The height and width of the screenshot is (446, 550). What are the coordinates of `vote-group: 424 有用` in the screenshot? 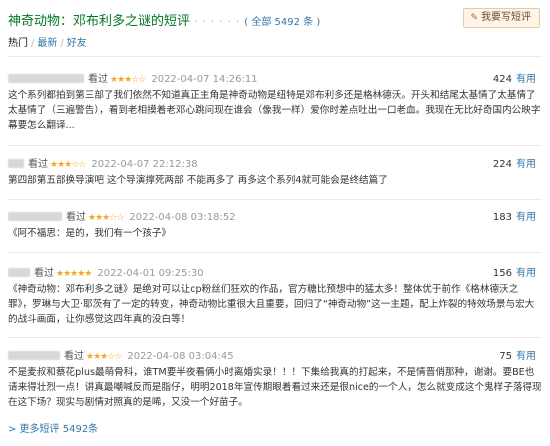 It's located at (514, 77).